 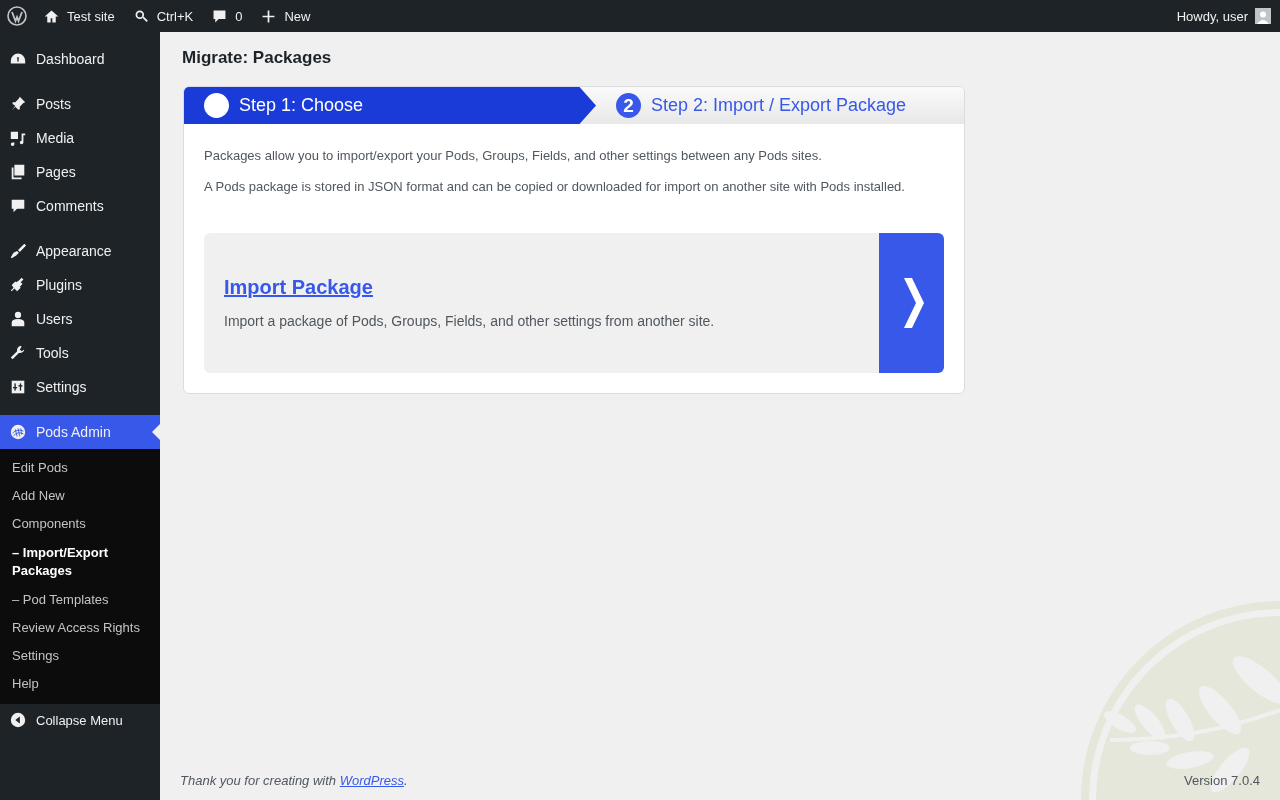 What do you see at coordinates (80, 496) in the screenshot?
I see `submenu-item: Add New` at bounding box center [80, 496].